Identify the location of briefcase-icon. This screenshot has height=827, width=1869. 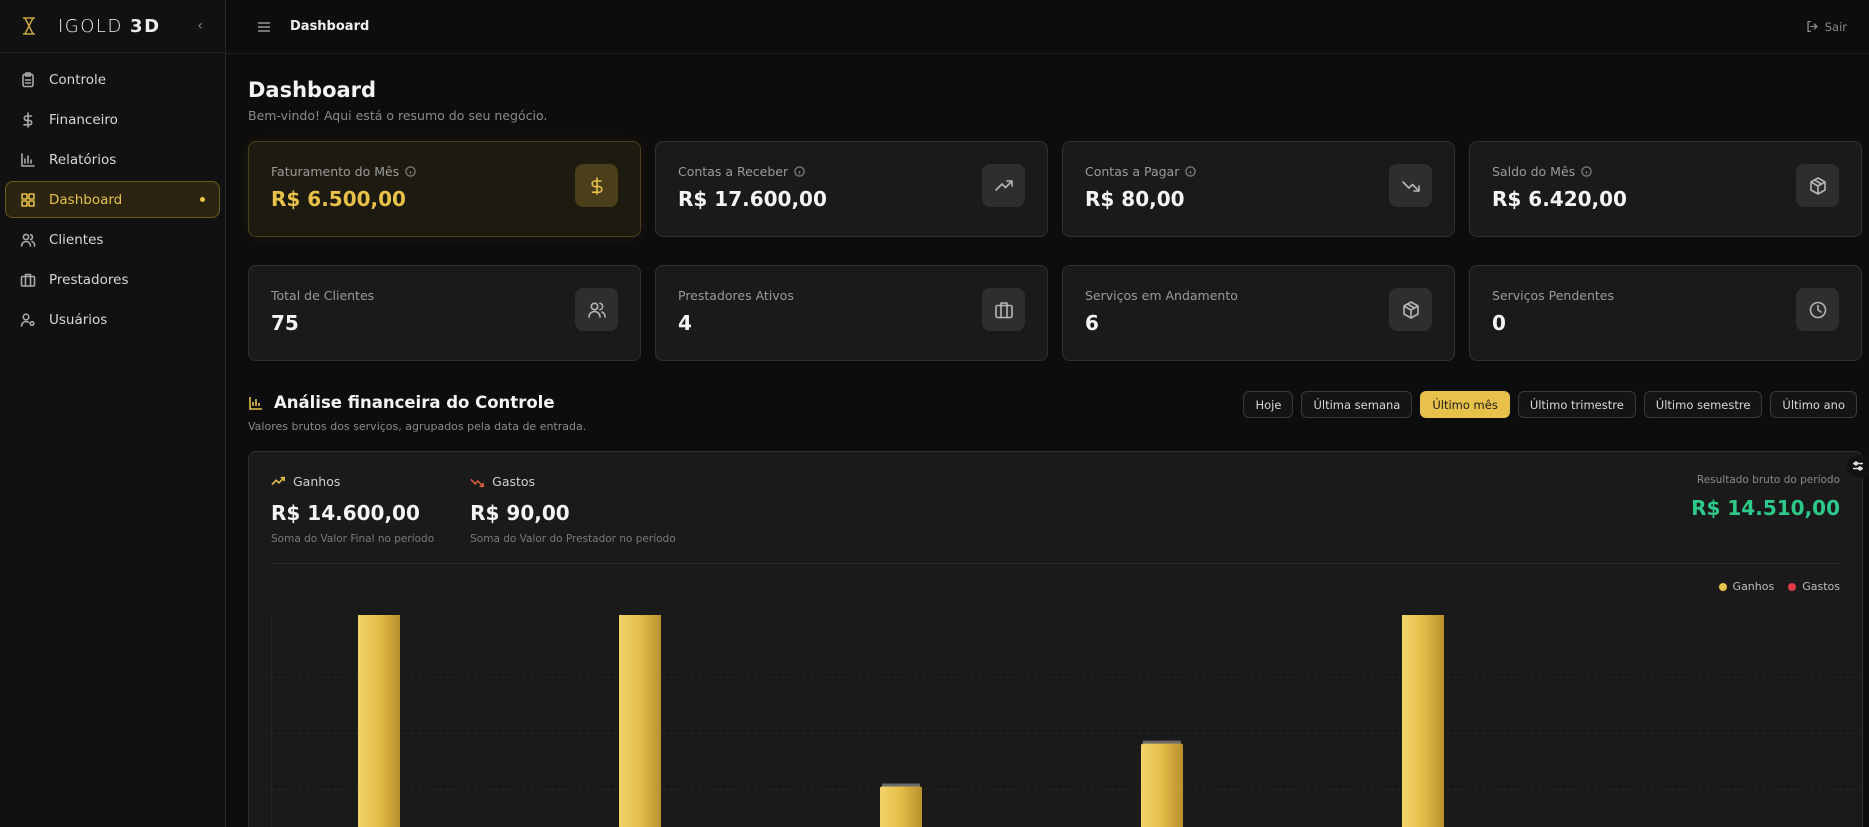
(1003, 309).